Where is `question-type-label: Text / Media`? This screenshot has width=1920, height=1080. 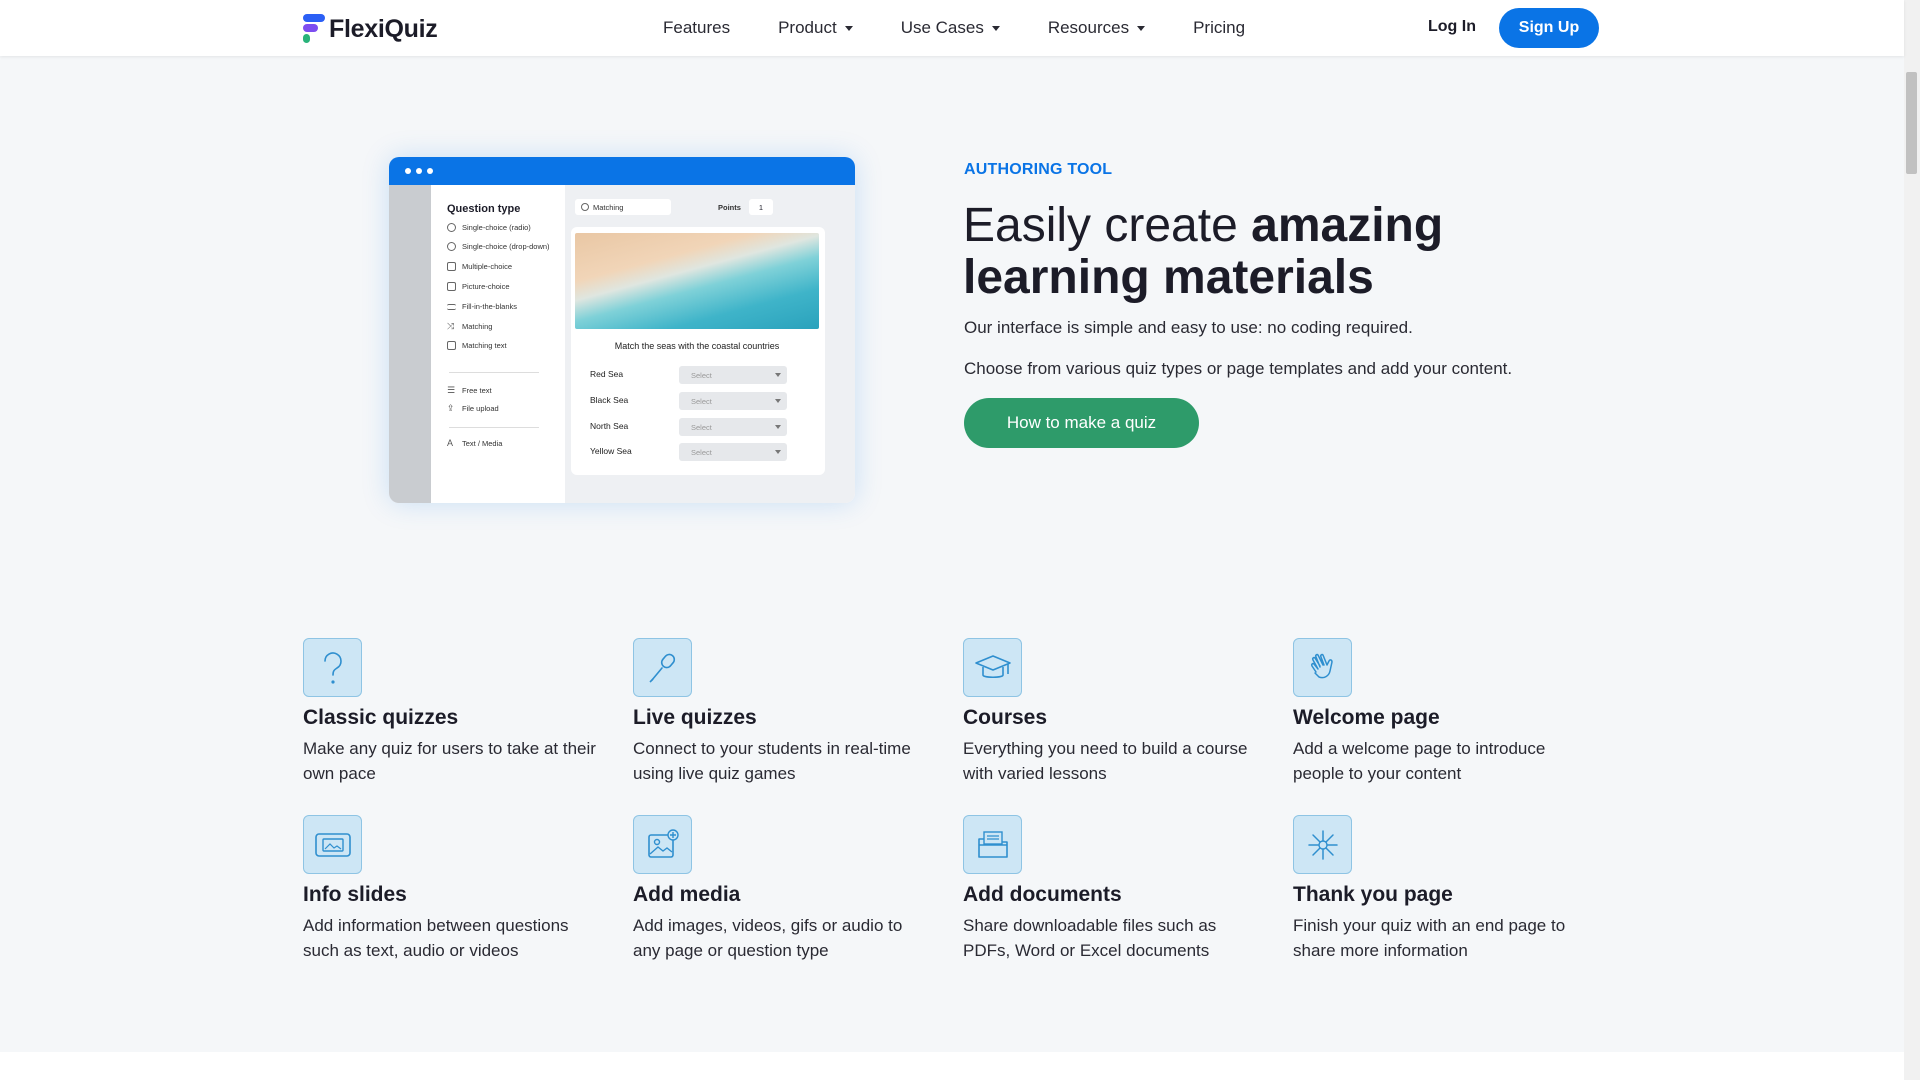 question-type-label: Text / Media is located at coordinates (482, 443).